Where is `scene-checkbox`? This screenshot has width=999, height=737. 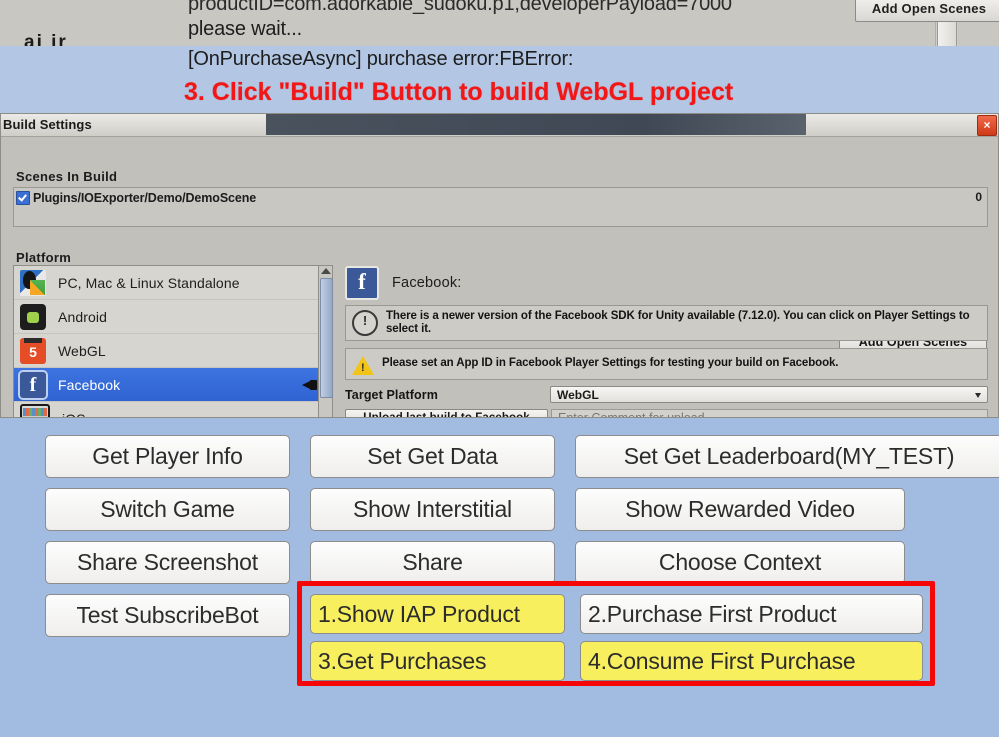 scene-checkbox is located at coordinates (23, 197).